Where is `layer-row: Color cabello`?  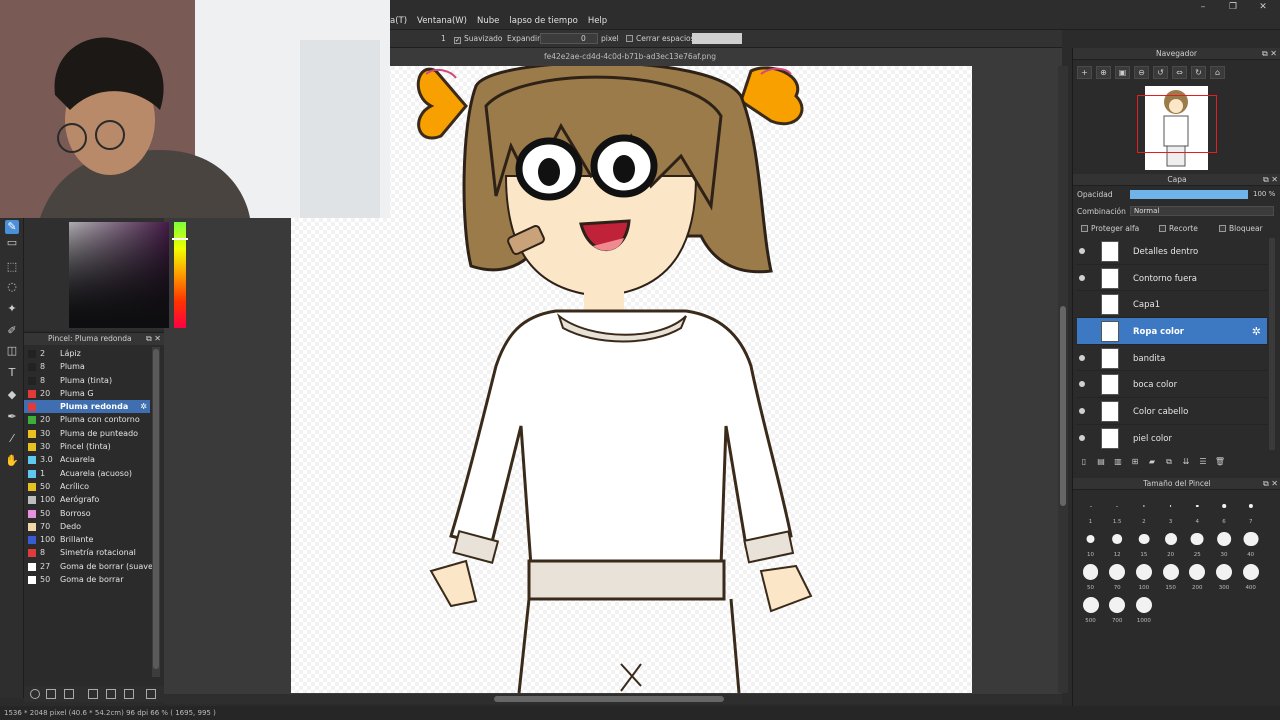 layer-row: Color cabello is located at coordinates (1172, 411).